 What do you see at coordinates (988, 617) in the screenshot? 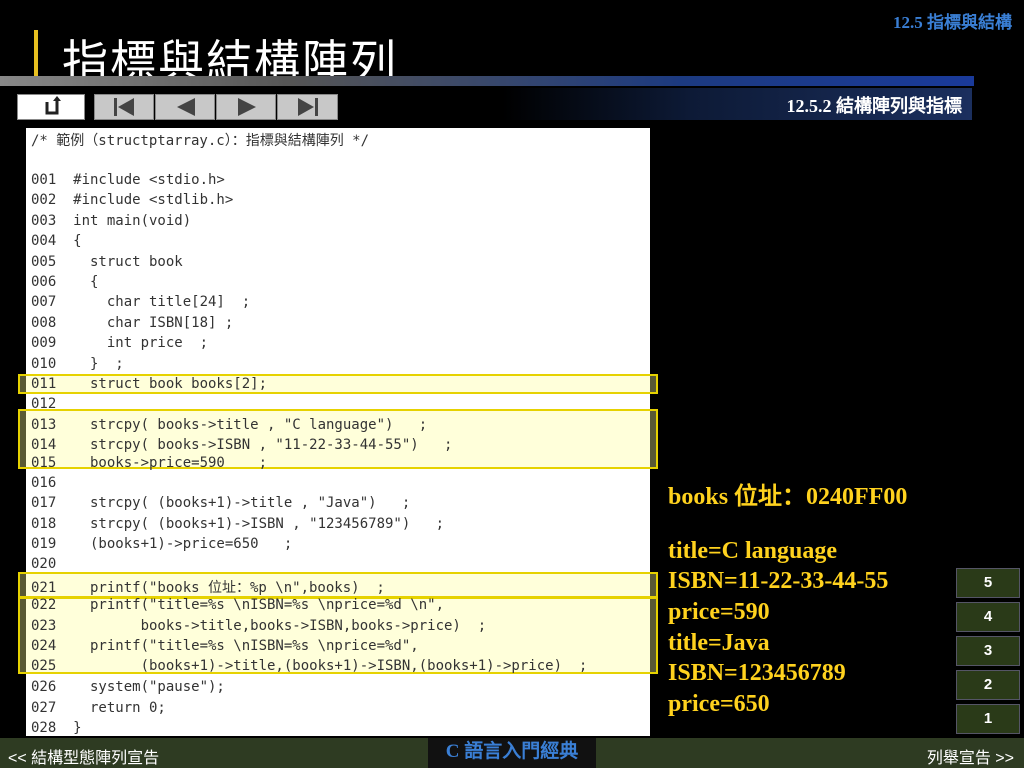
I see `page-button-4: 4` at bounding box center [988, 617].